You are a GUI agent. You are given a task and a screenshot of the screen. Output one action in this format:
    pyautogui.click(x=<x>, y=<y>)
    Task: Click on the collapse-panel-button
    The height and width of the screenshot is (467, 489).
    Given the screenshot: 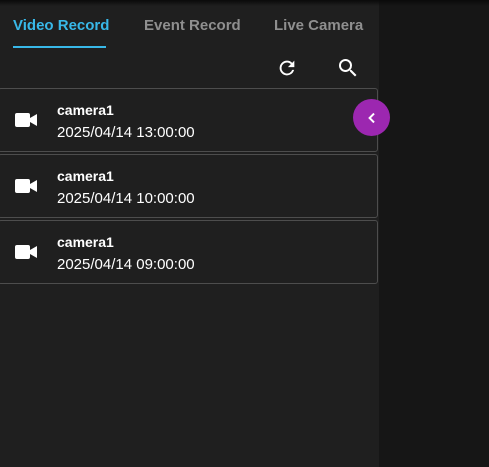 What is the action you would take?
    pyautogui.click(x=371, y=117)
    